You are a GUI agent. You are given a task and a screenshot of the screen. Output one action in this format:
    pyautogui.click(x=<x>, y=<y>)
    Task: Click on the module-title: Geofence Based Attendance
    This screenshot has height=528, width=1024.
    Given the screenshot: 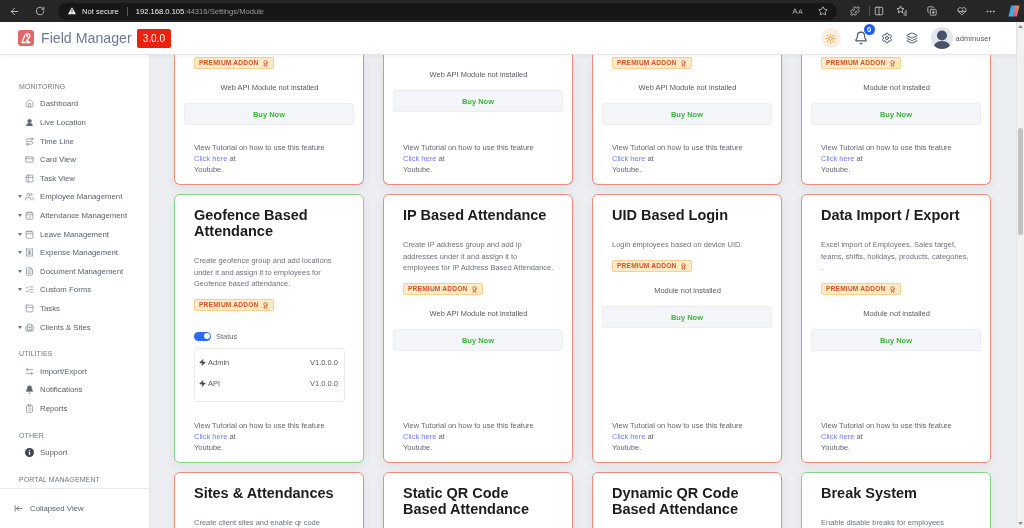 What is the action you would take?
    pyautogui.click(x=251, y=223)
    